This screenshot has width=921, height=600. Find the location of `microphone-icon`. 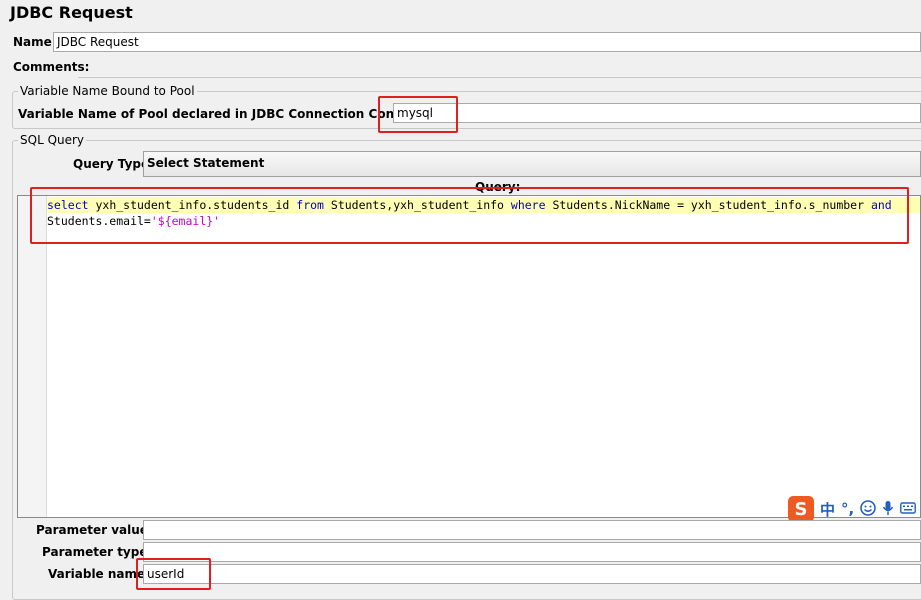

microphone-icon is located at coordinates (888, 509).